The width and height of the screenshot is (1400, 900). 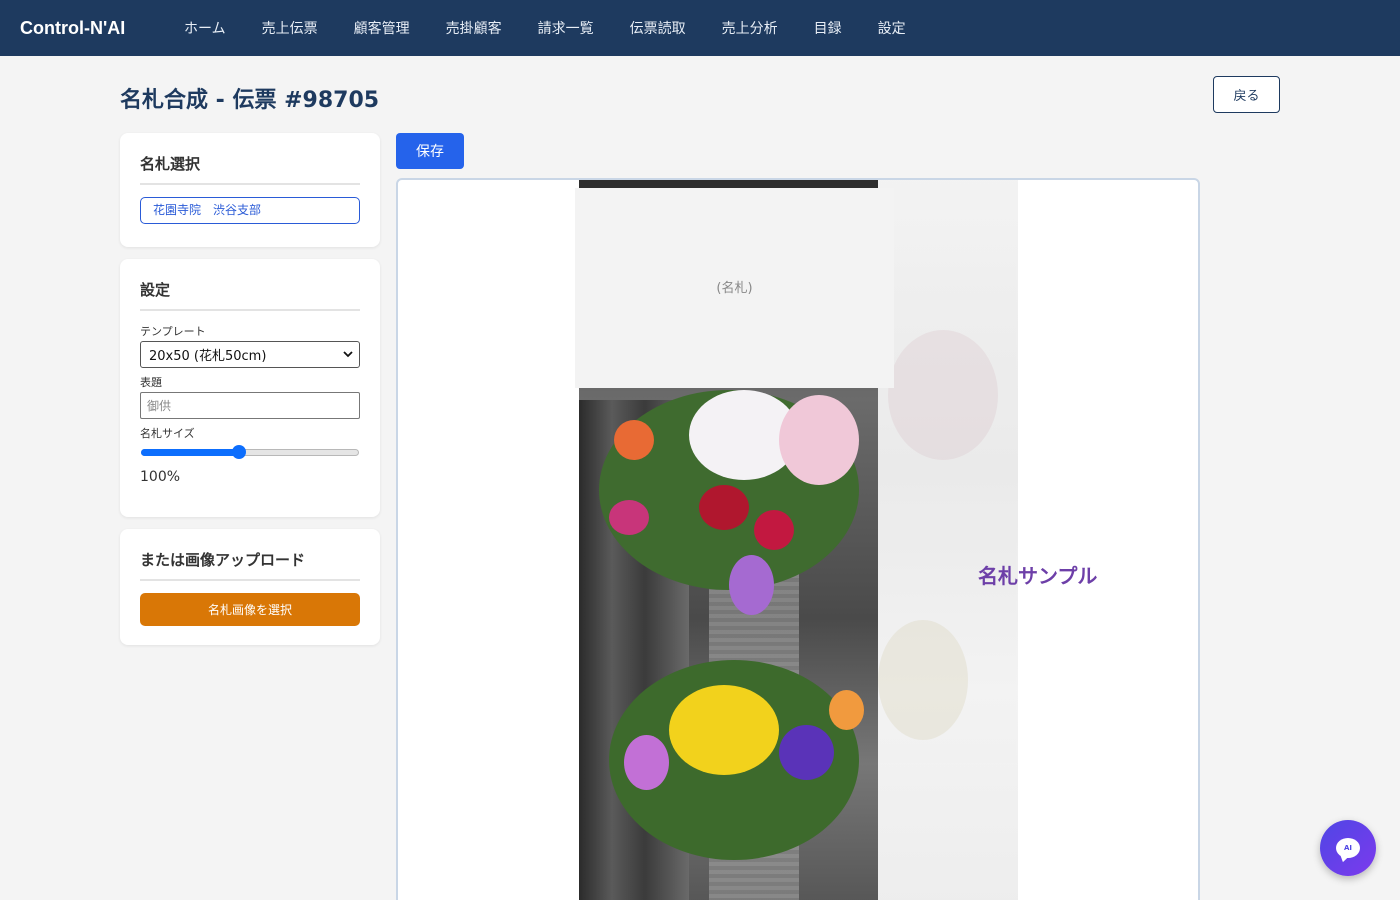 What do you see at coordinates (250, 565) in the screenshot?
I see `upload-title: または画像アップロード` at bounding box center [250, 565].